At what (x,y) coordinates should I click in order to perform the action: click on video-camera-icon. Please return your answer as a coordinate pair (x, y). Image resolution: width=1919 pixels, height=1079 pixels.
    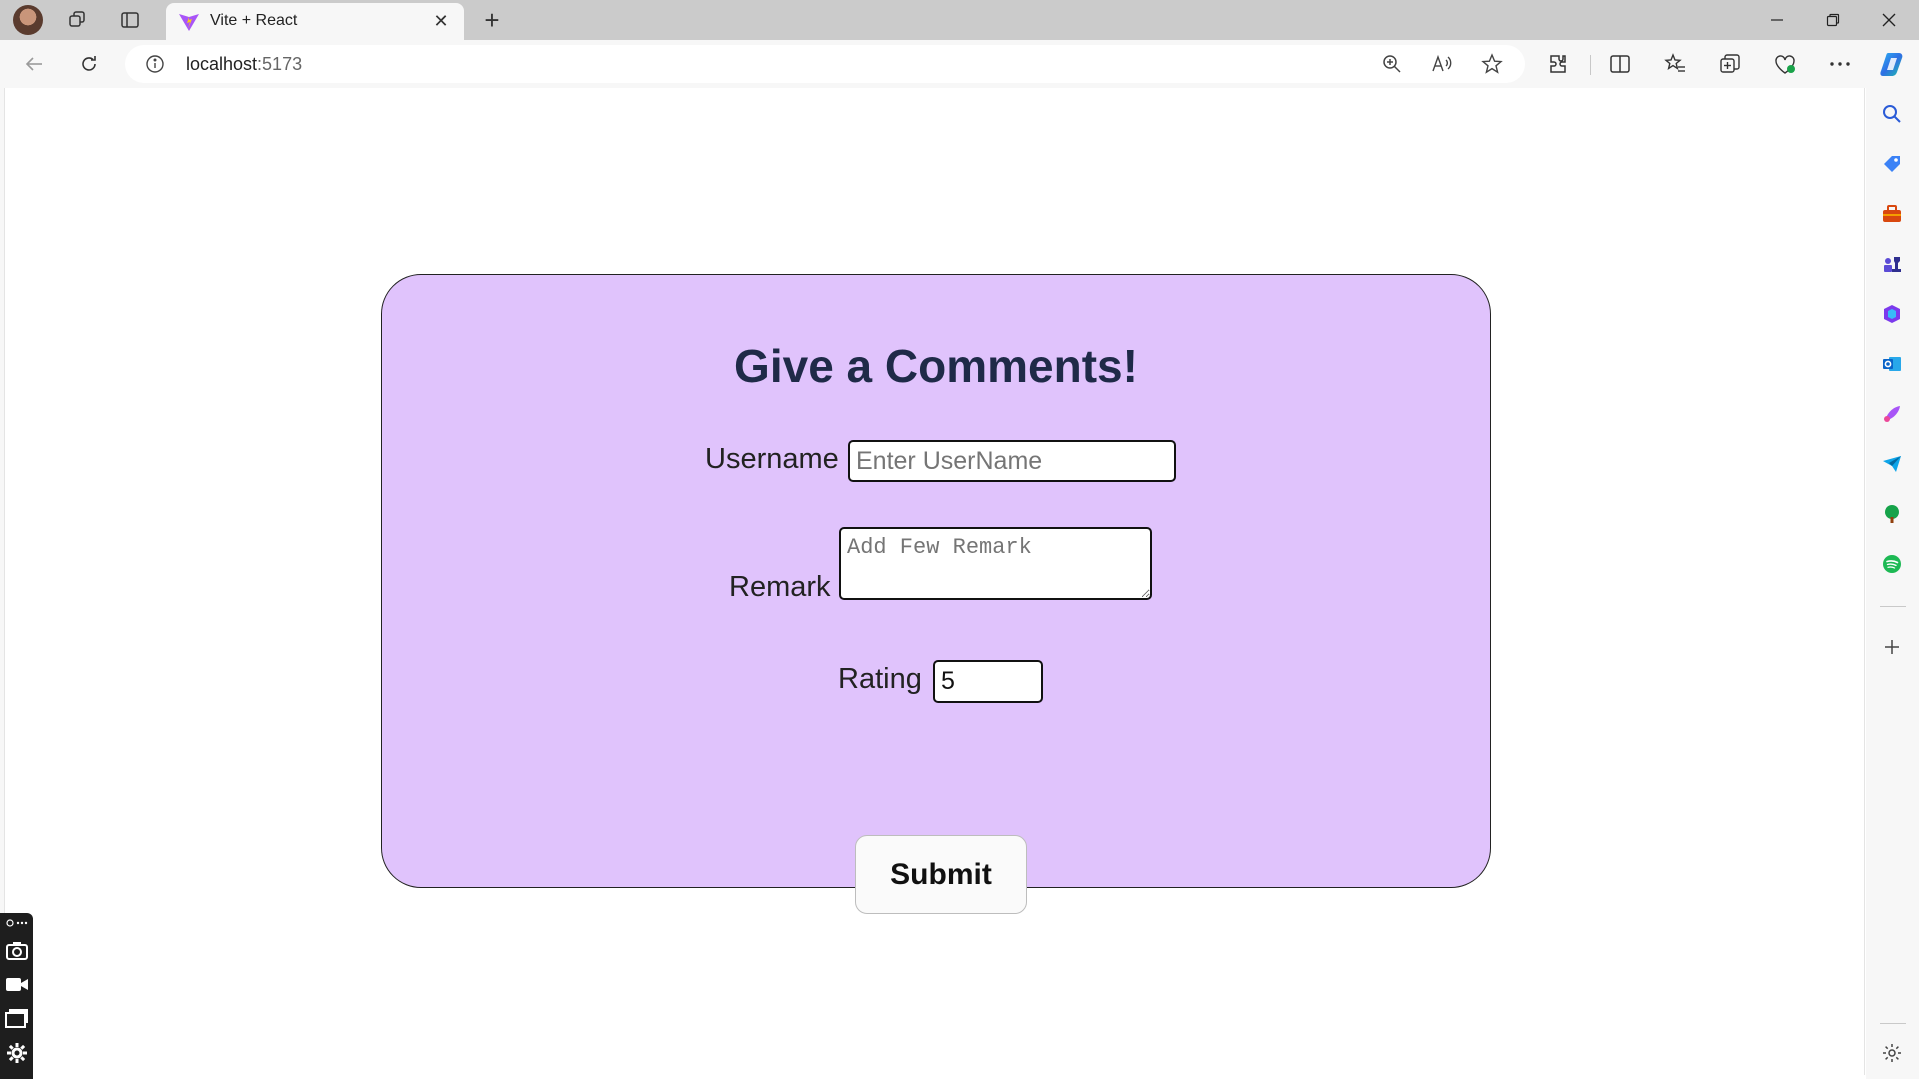
    Looking at the image, I should click on (17, 984).